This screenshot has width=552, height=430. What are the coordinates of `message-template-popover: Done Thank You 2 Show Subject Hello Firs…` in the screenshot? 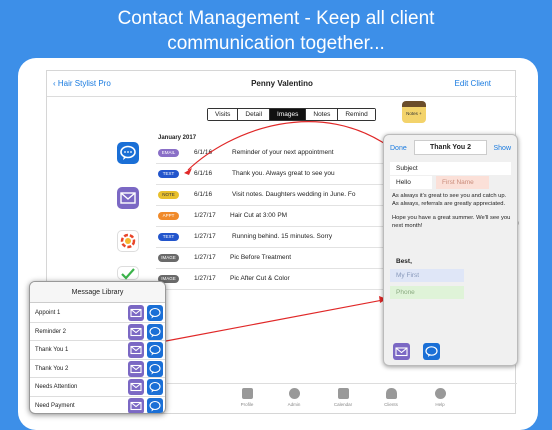 It's located at (450, 250).